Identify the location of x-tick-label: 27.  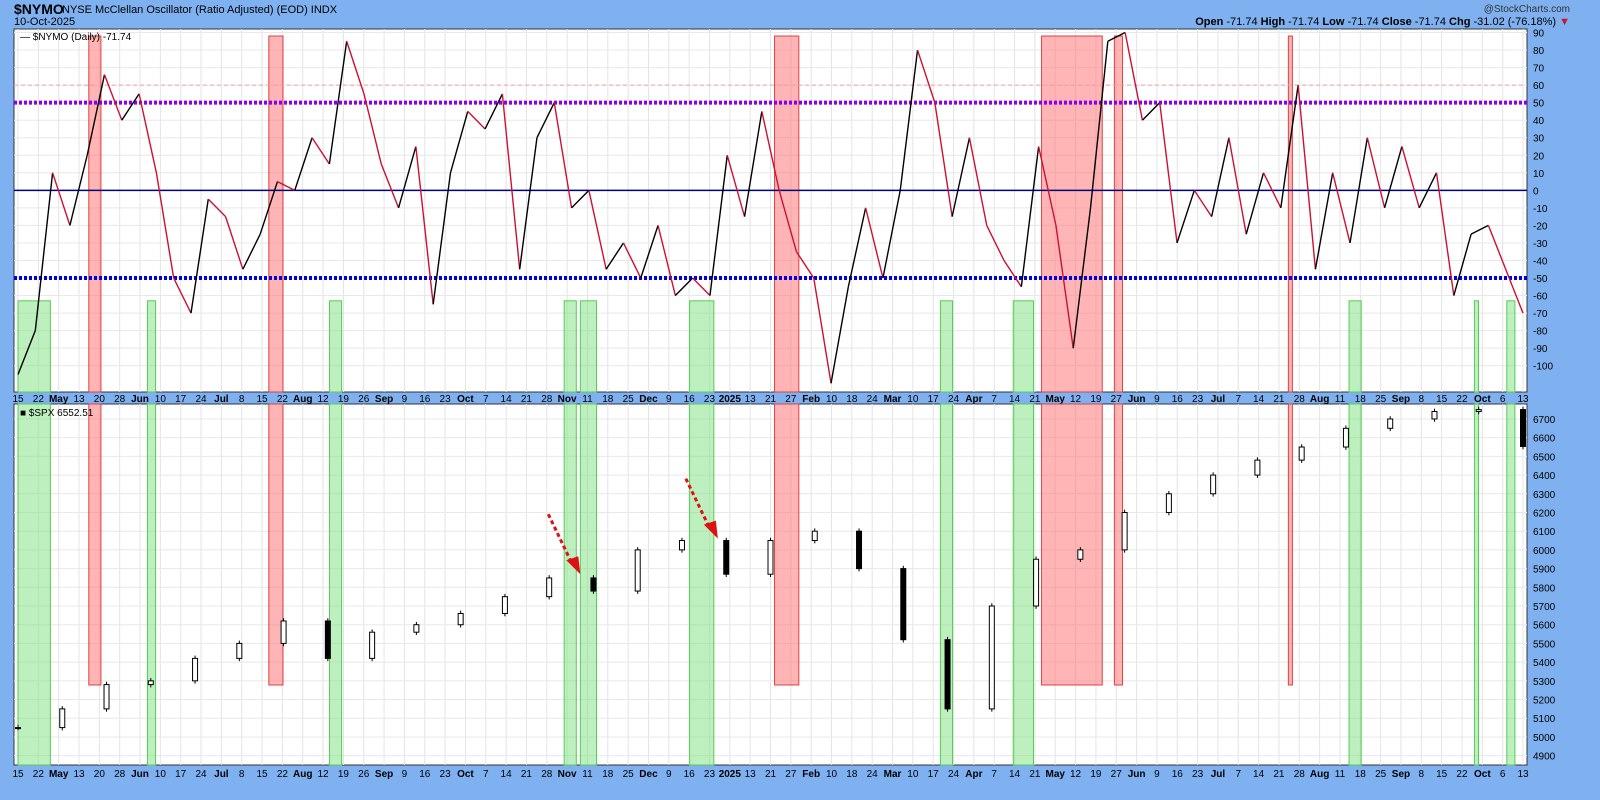
(1117, 774).